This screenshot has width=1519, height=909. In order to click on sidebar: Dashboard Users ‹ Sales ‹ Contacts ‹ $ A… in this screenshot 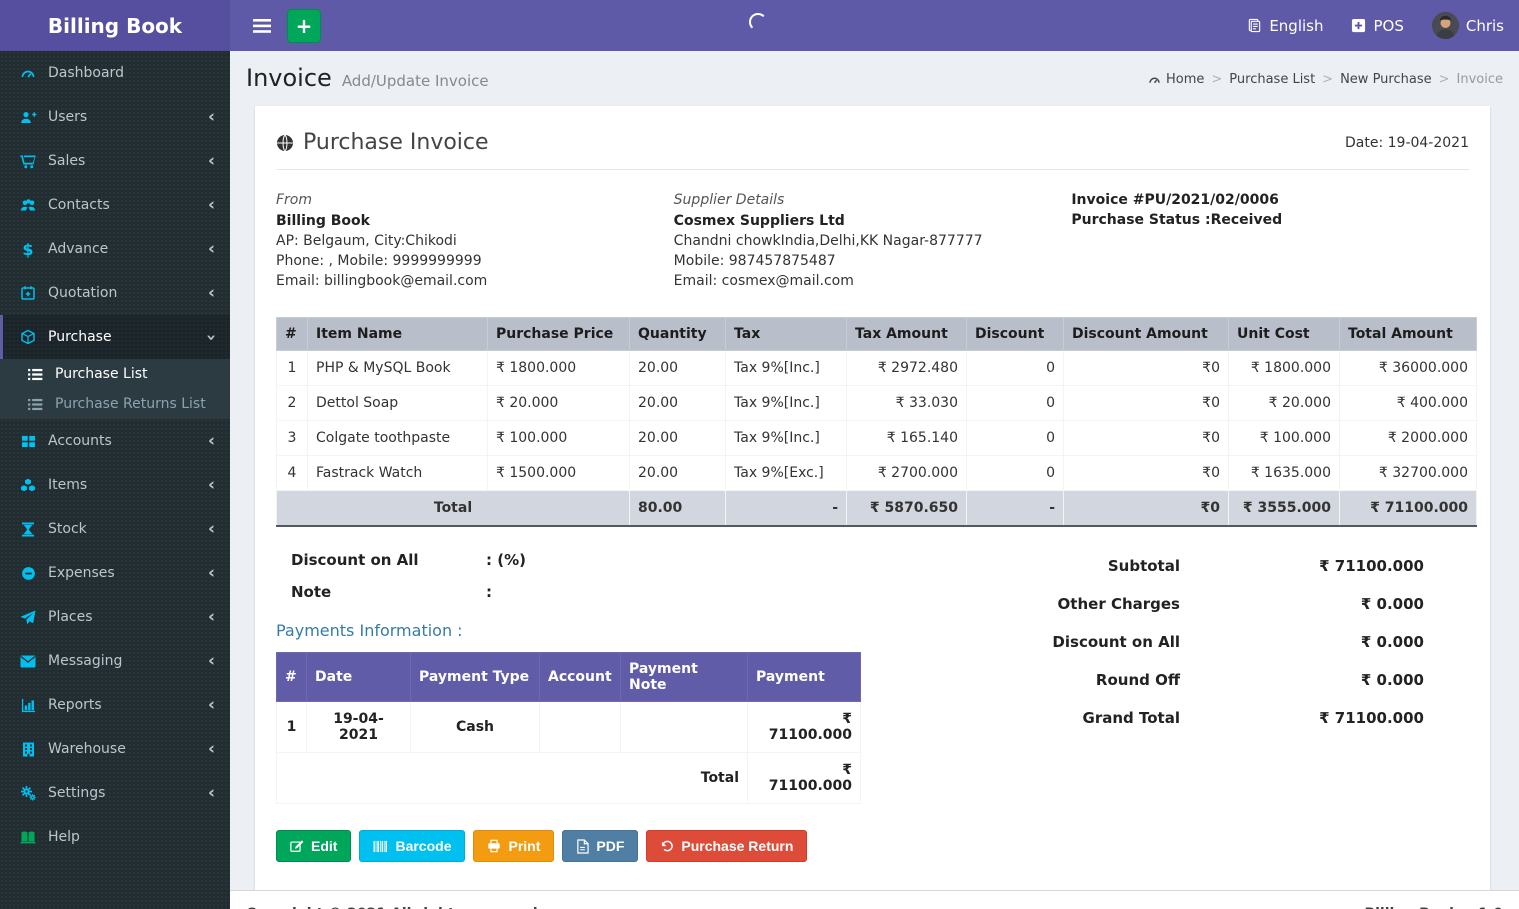, I will do `click(115, 480)`.